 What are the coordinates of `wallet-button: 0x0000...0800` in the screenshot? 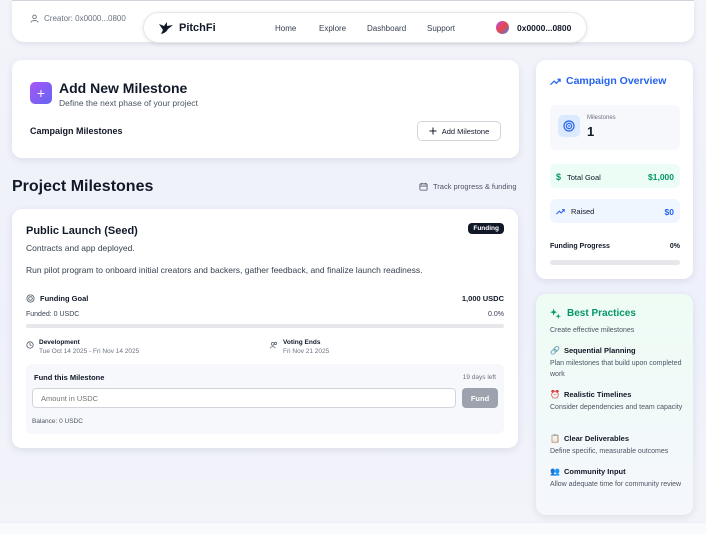 It's located at (533, 27).